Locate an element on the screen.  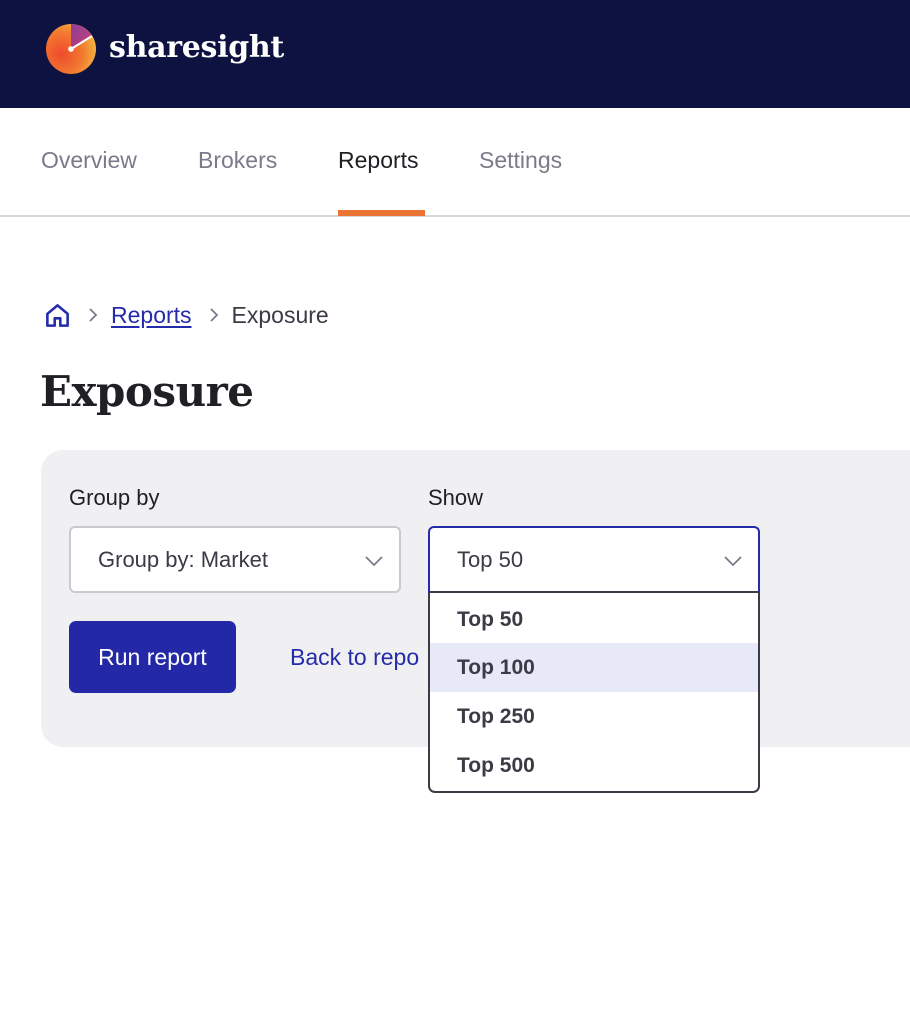
group-by-select: Group by: Market is located at coordinates (235, 559).